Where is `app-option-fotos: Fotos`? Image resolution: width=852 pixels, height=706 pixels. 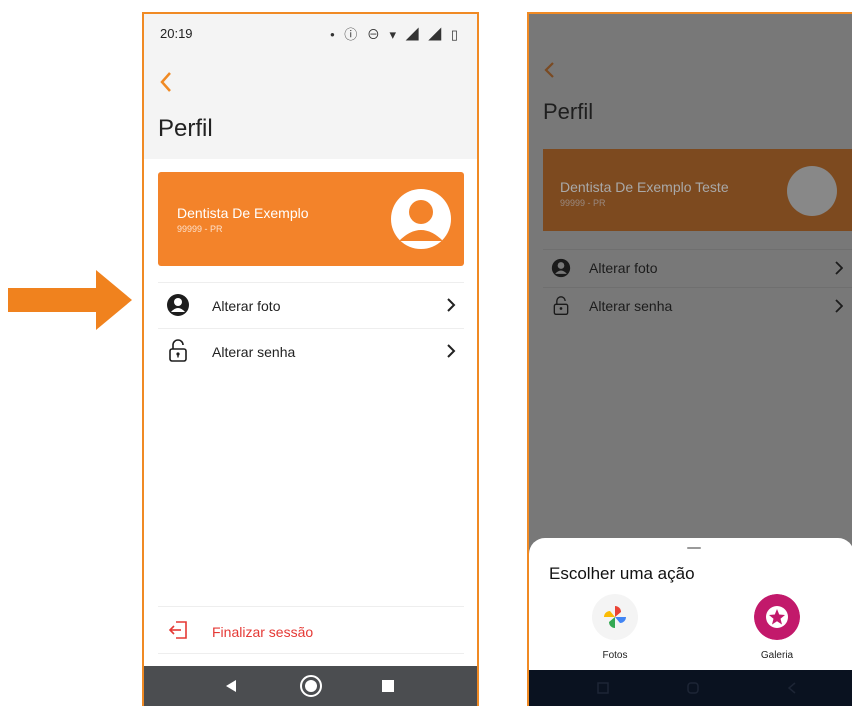
app-option-fotos: Fotos is located at coordinates (615, 627).